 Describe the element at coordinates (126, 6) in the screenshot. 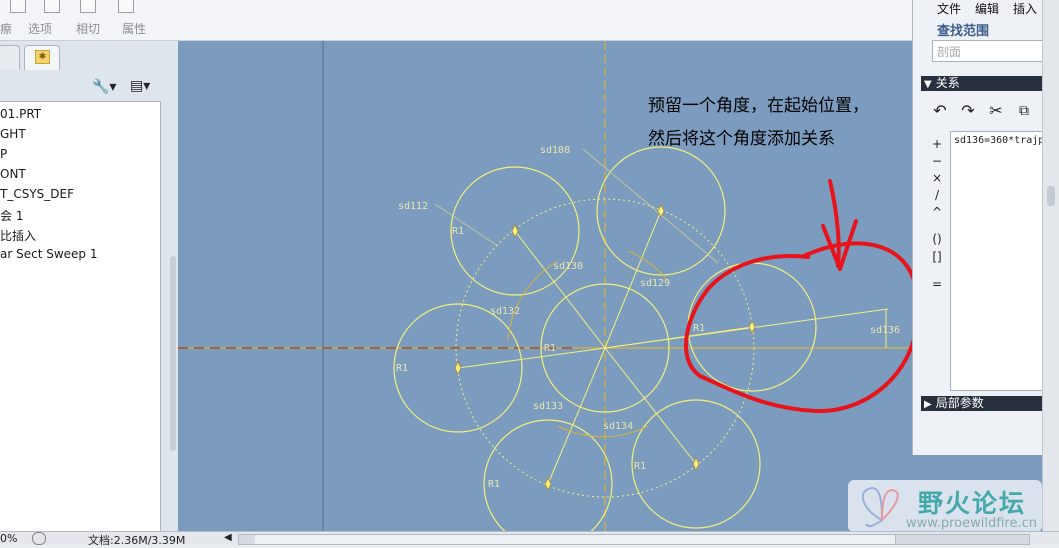

I see `properties-icon` at that location.